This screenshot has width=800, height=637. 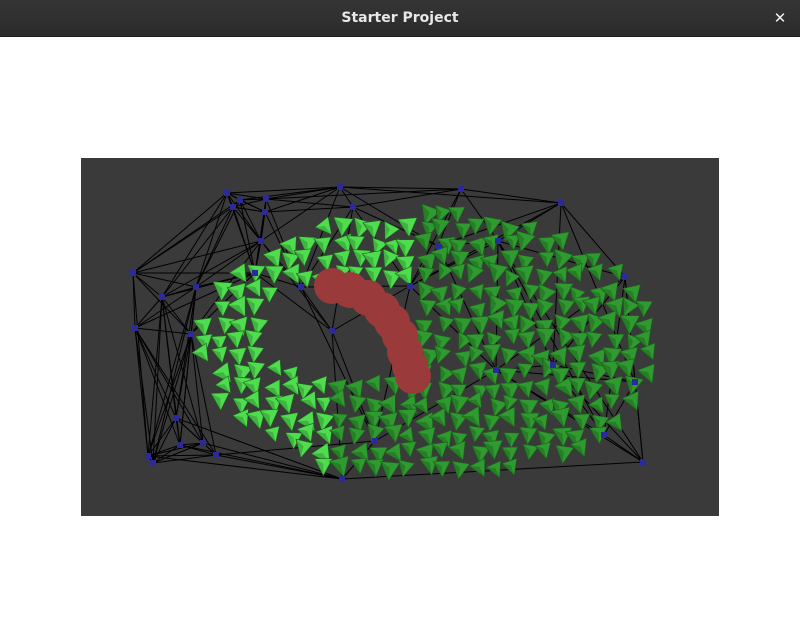 What do you see at coordinates (780, 18) in the screenshot?
I see `close-button: ✕` at bounding box center [780, 18].